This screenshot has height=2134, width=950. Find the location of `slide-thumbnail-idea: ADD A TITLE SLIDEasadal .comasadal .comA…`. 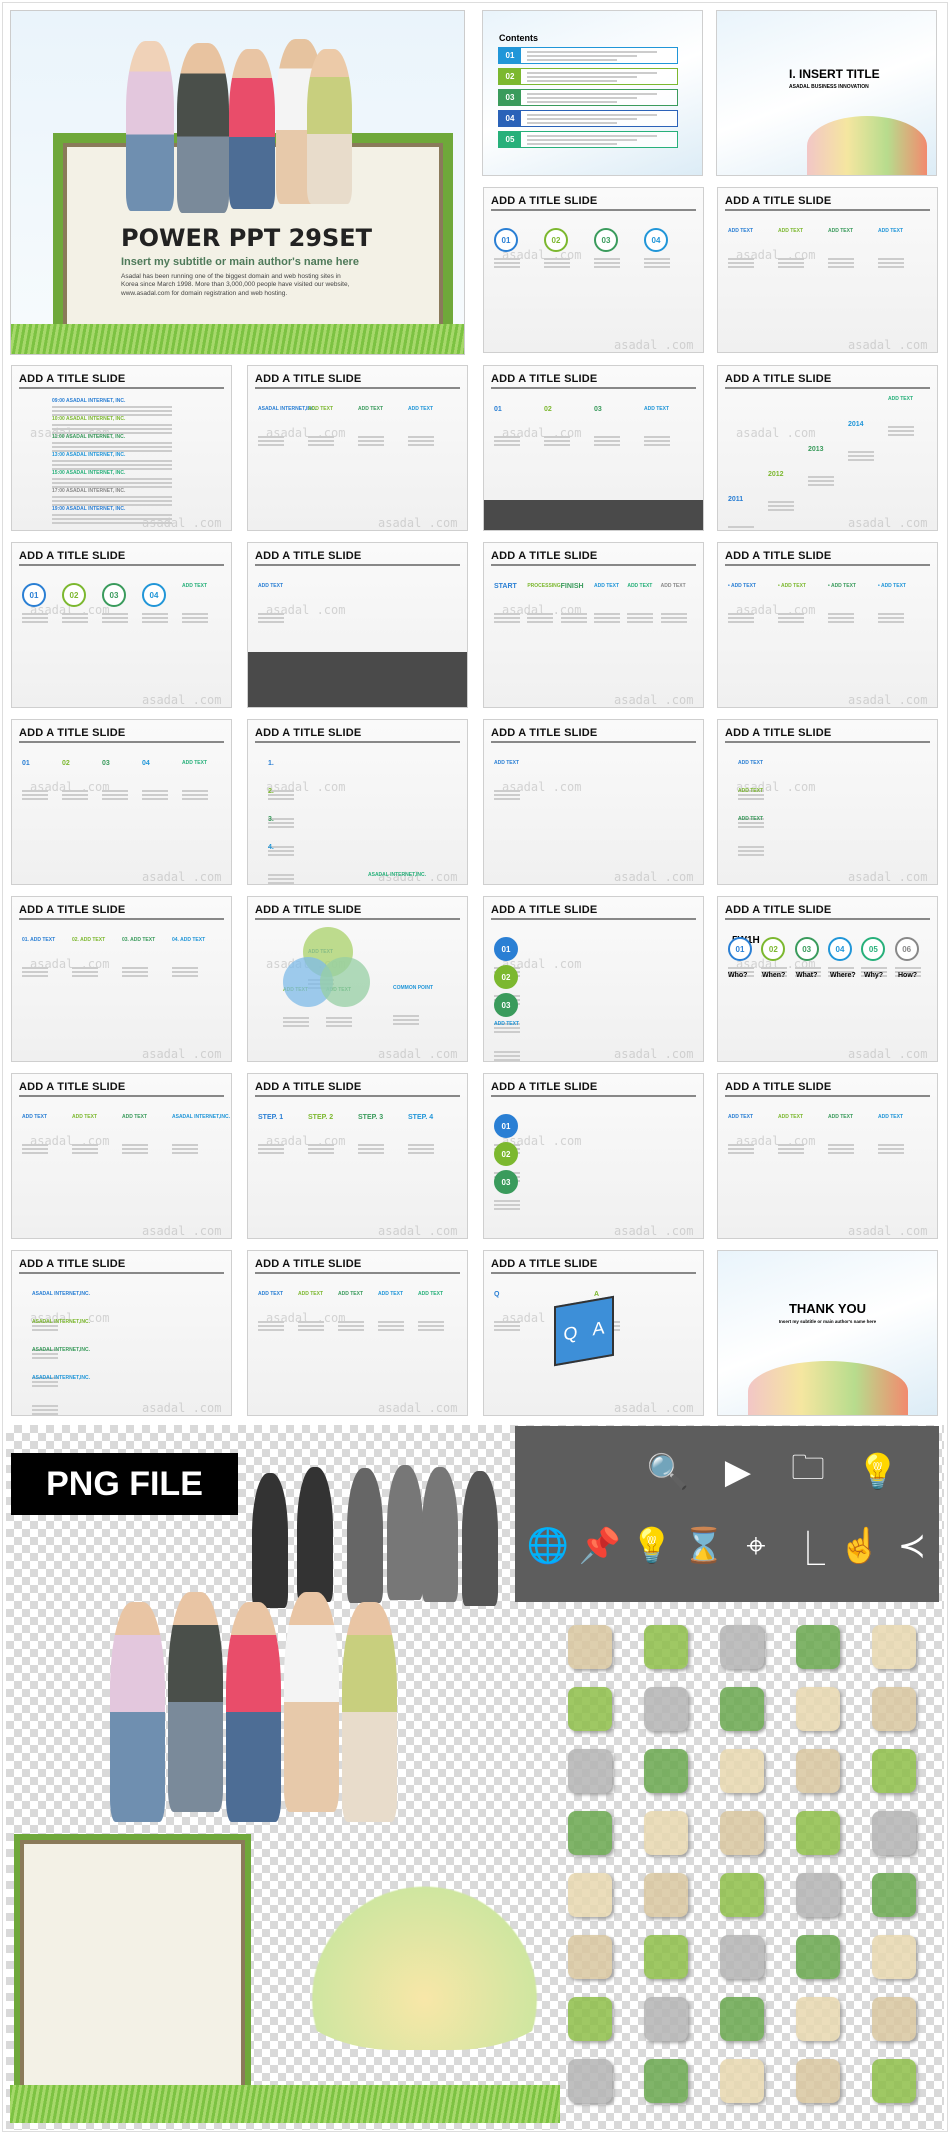

slide-thumbnail-idea: ADD A TITLE SLIDEasadal .comasadal .comA… is located at coordinates (357, 625).